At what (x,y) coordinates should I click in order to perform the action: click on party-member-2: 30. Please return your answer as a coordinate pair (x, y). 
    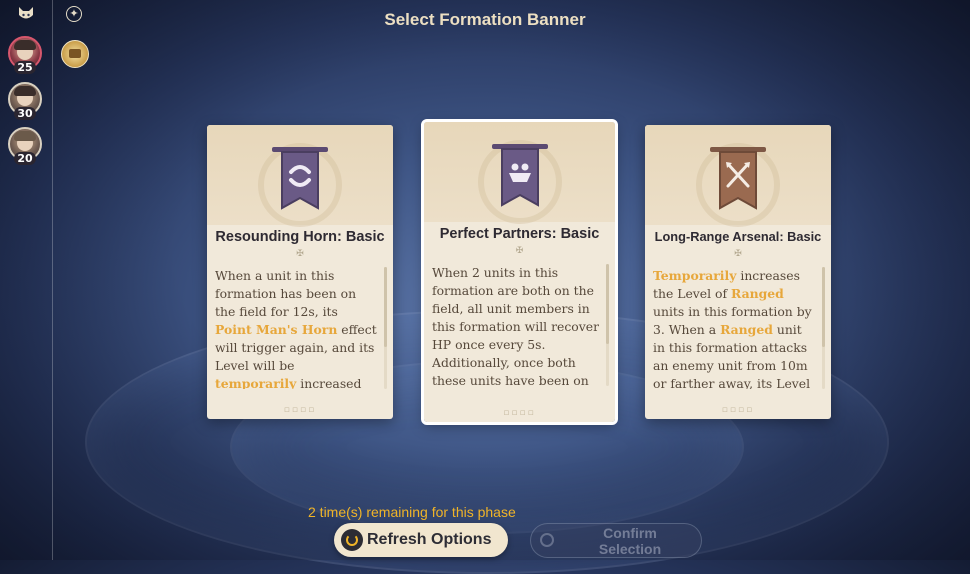
    Looking at the image, I should click on (25, 101).